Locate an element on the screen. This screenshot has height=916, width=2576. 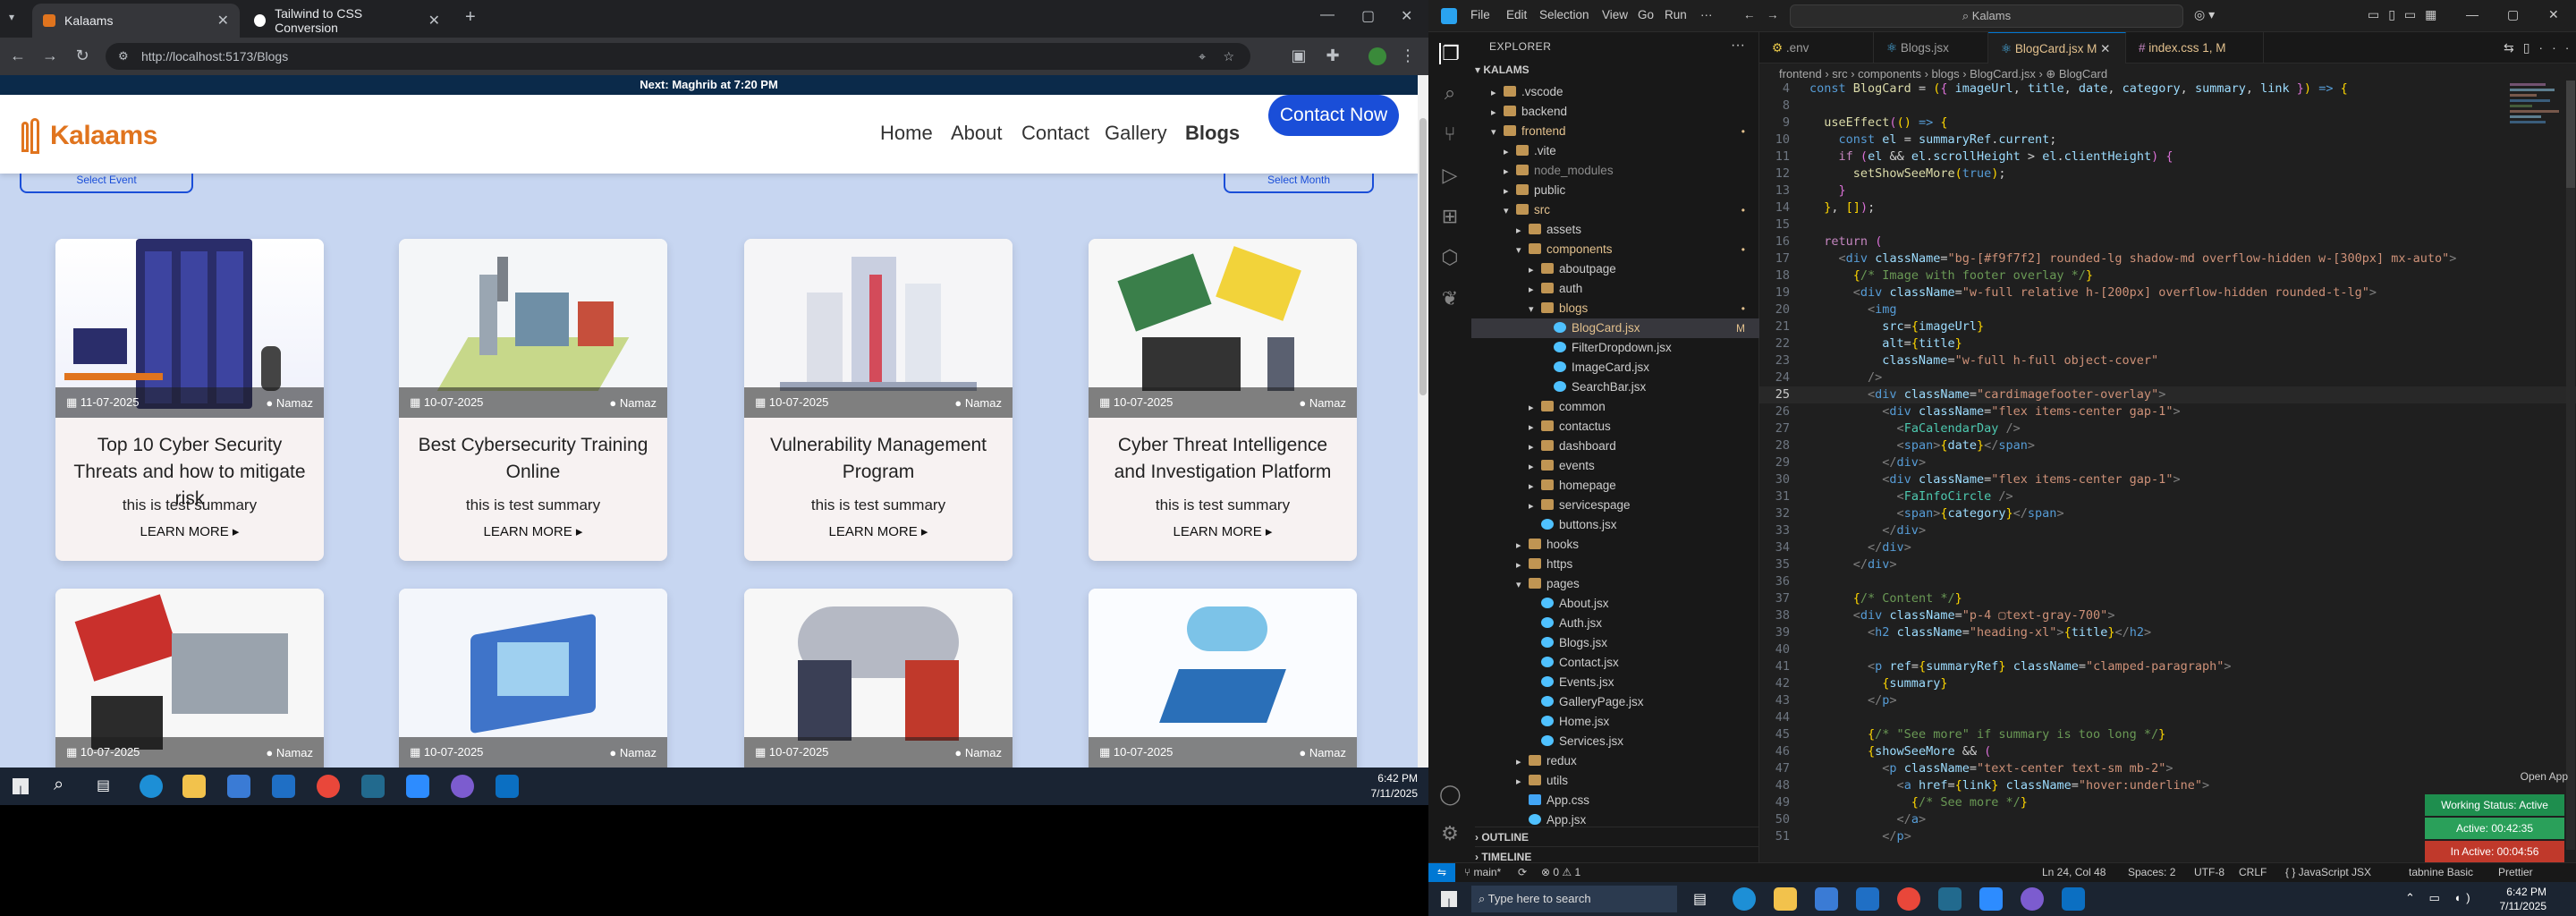
code-line: 12 setShowSeeMore(true); is located at coordinates (2167, 173).